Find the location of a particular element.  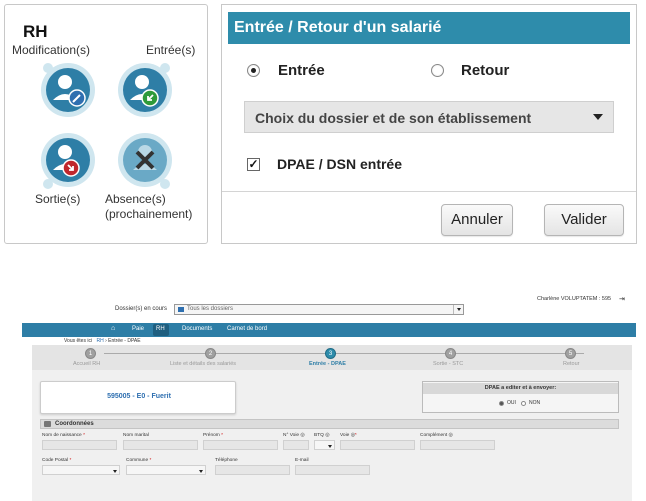

dpae-oui-label: OUI is located at coordinates (511, 403).